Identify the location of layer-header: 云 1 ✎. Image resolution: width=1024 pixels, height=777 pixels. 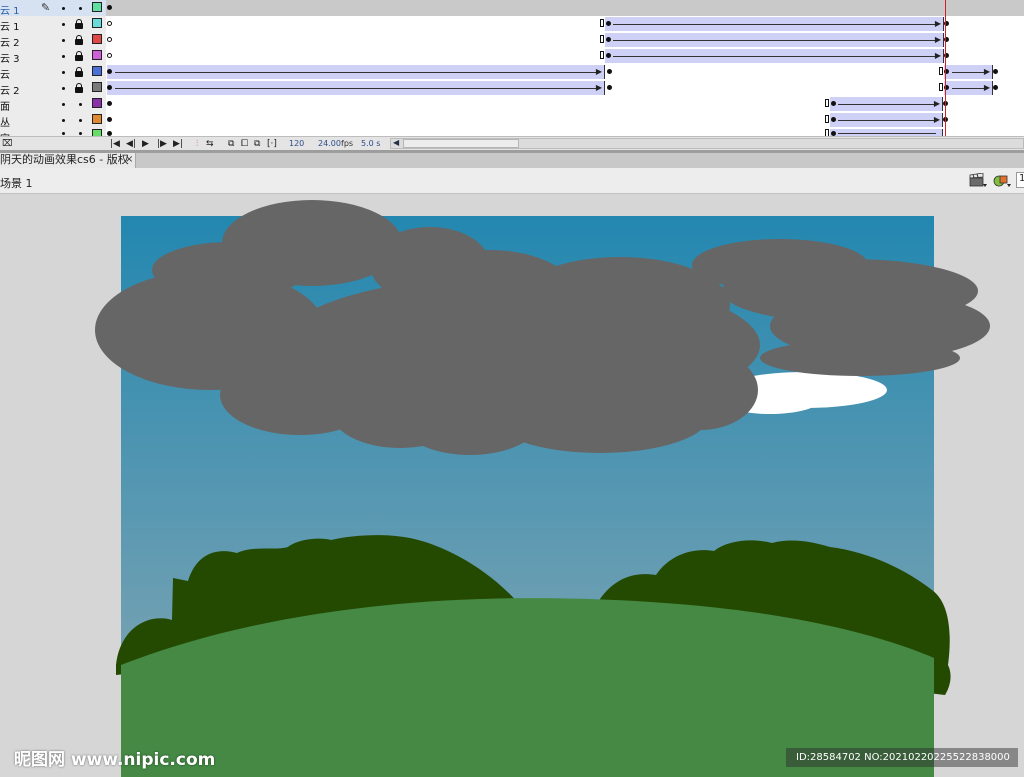
(53, 8).